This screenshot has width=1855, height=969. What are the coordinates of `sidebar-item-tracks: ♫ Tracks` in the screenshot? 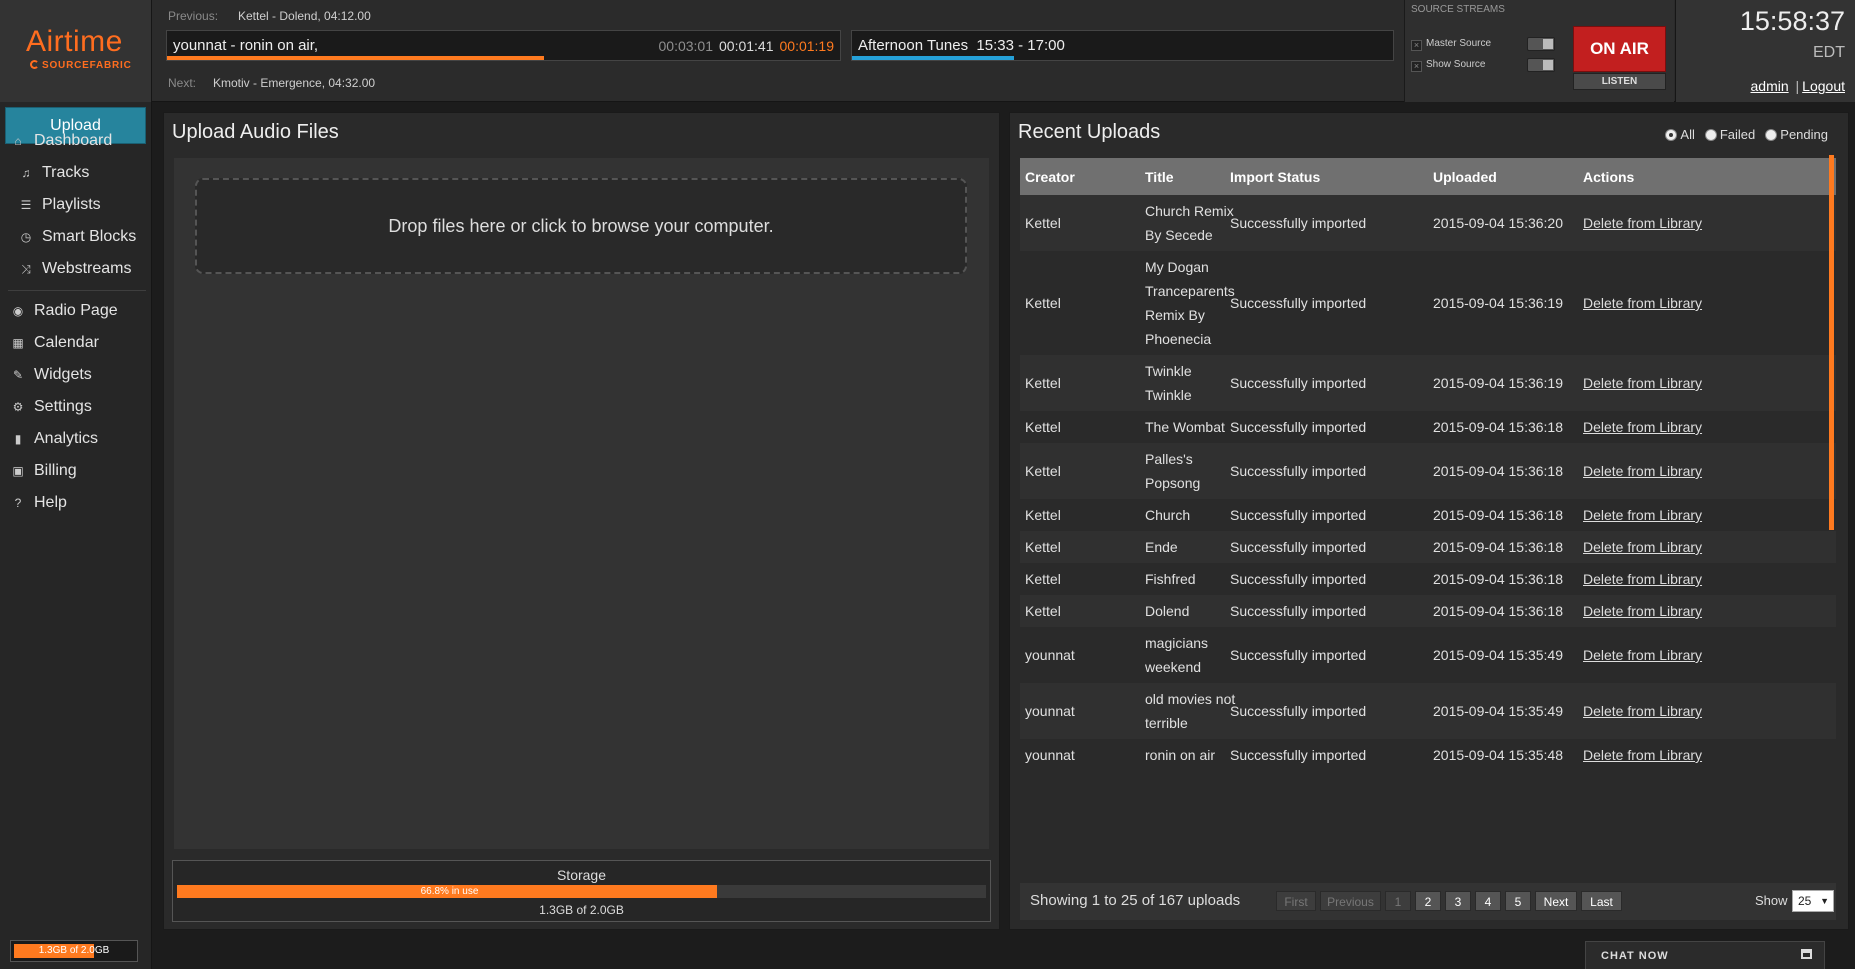 It's located at (54, 176).